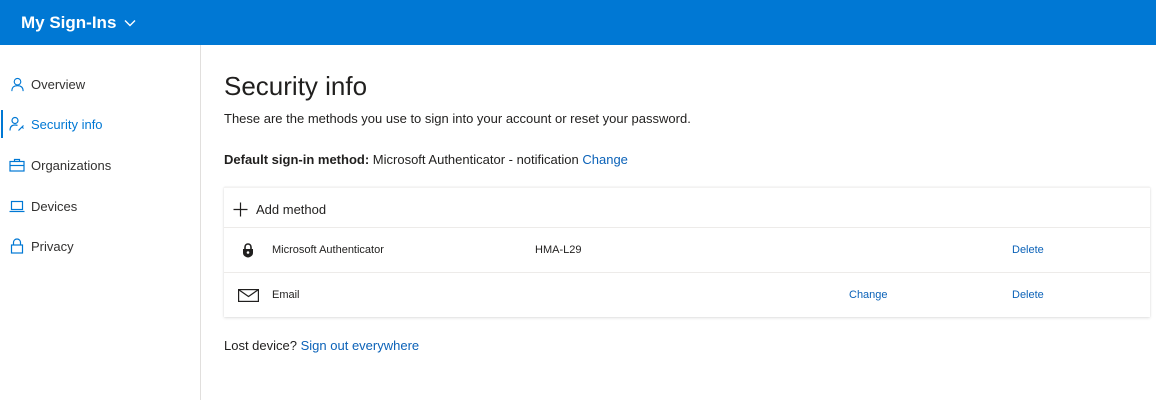 The width and height of the screenshot is (1156, 400). Describe the element at coordinates (286, 295) in the screenshot. I see `method-name: Email` at that location.